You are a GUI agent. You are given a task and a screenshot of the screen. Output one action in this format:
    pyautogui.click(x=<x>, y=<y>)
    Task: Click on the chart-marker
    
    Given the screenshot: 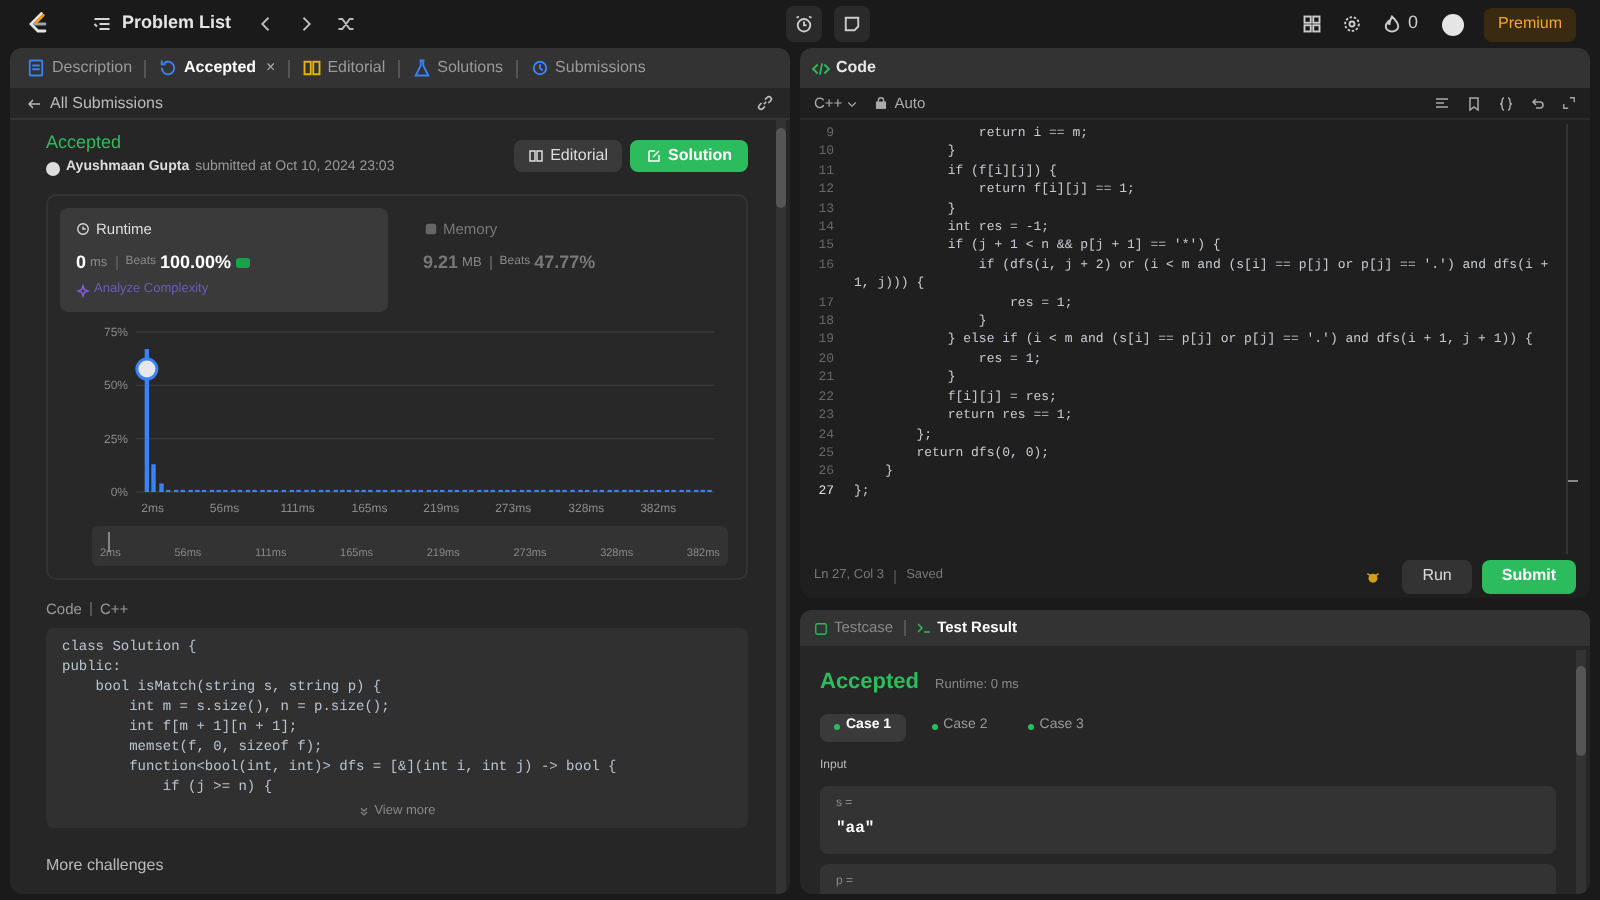 What is the action you would take?
    pyautogui.click(x=147, y=368)
    